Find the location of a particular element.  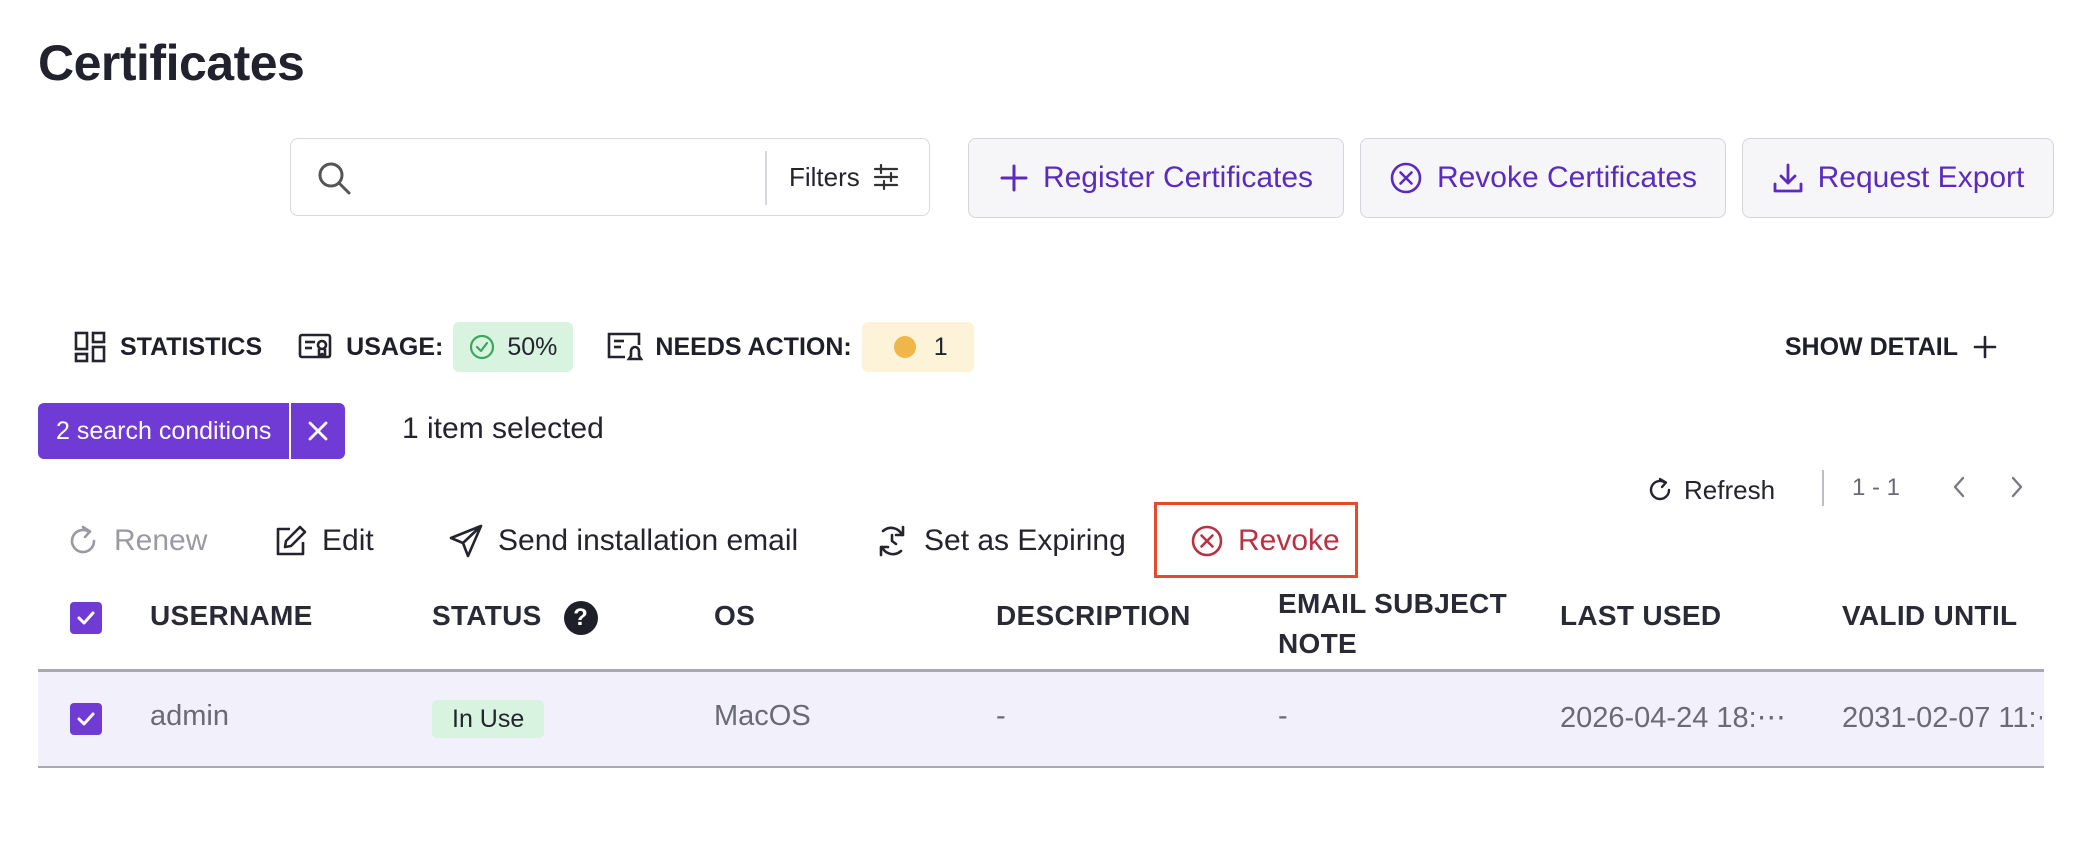

show-detail-label: SHOW DETAIL is located at coordinates (1871, 346).